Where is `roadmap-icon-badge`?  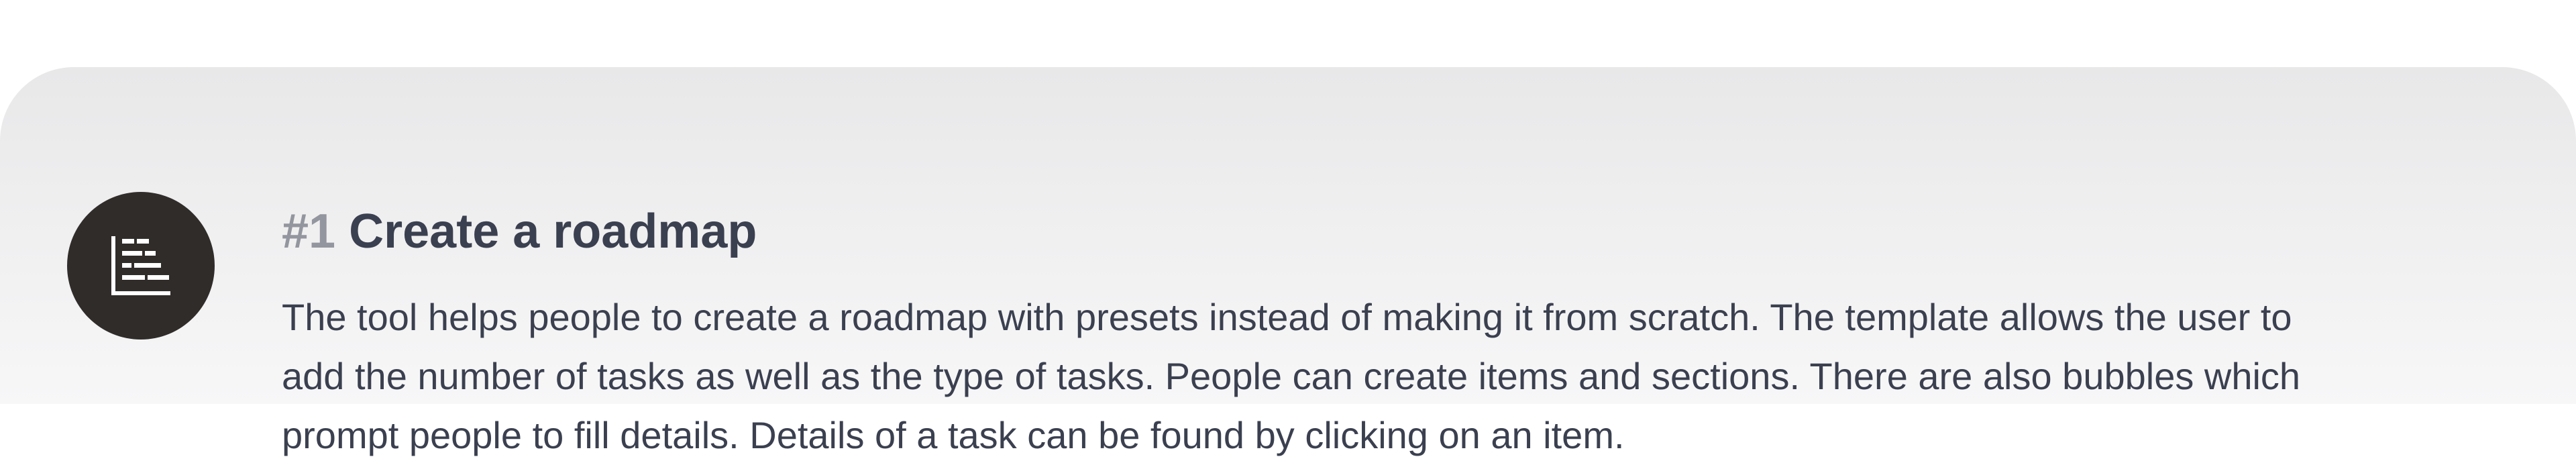 roadmap-icon-badge is located at coordinates (141, 266).